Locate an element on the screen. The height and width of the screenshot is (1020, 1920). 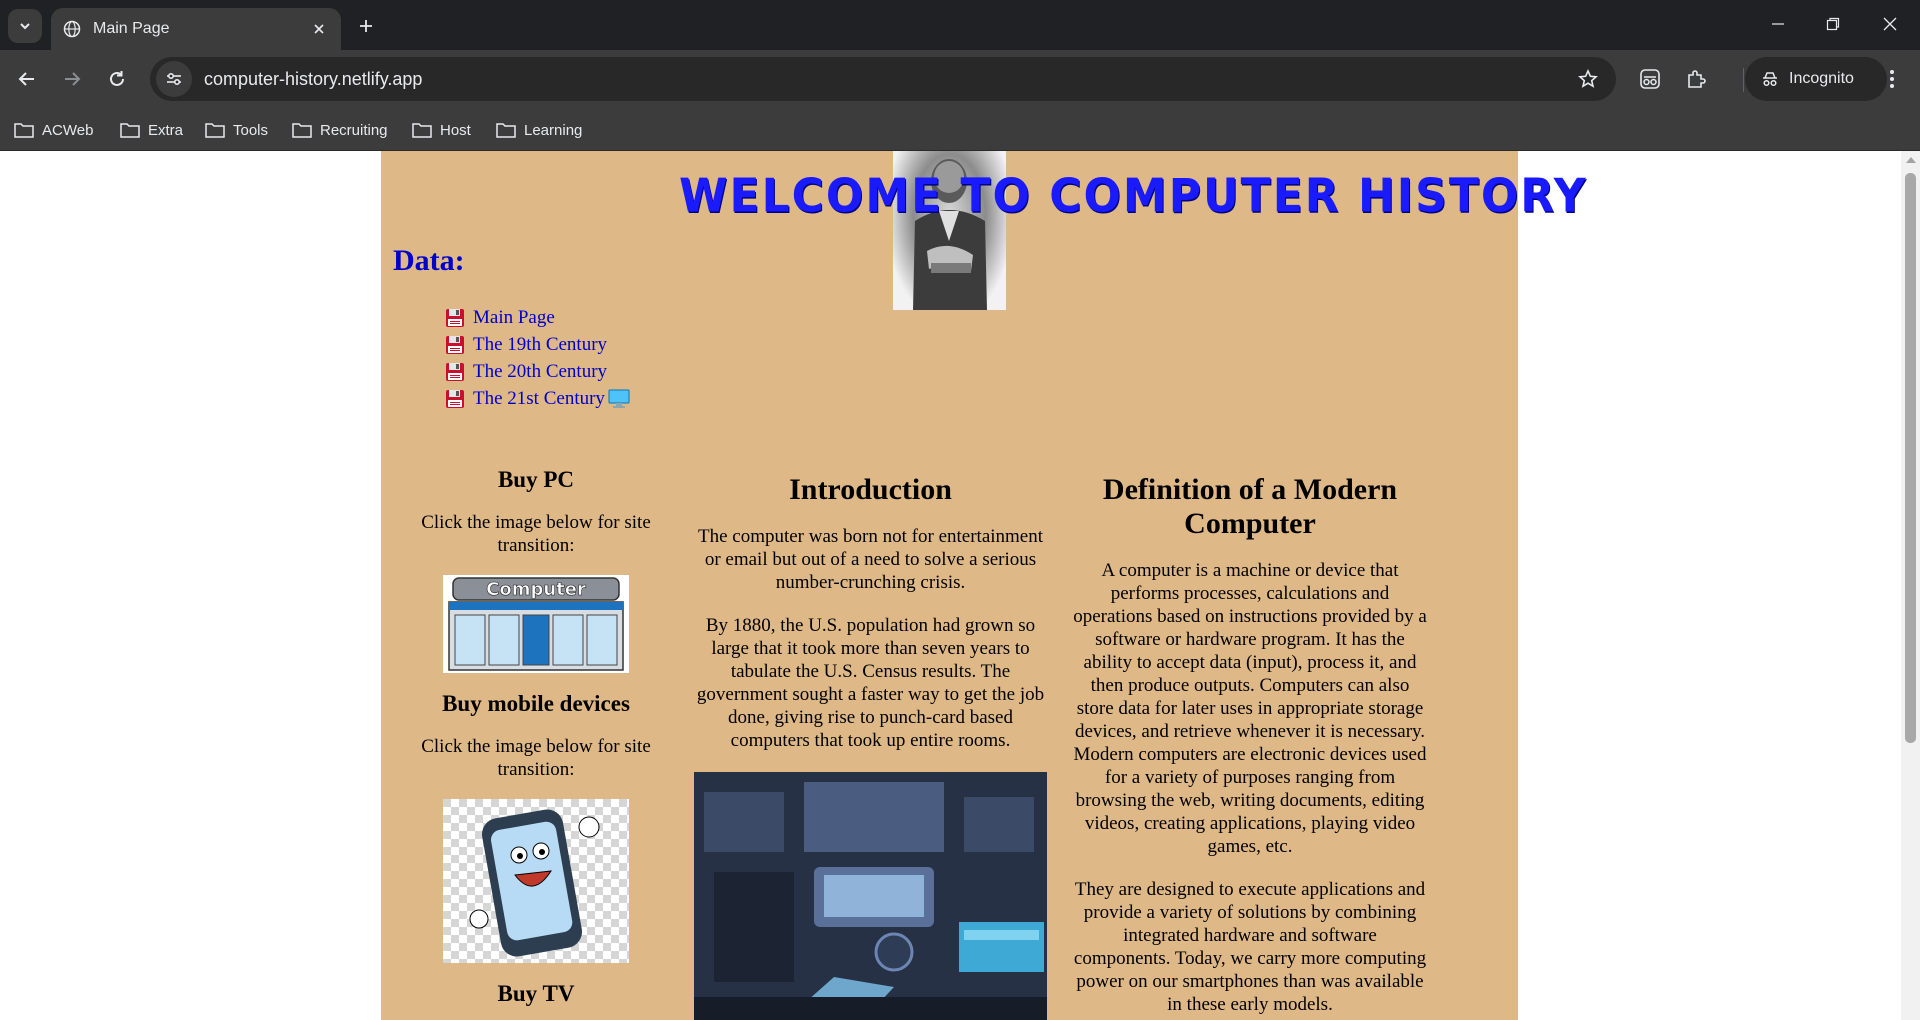
tab-close-button is located at coordinates (319, 29).